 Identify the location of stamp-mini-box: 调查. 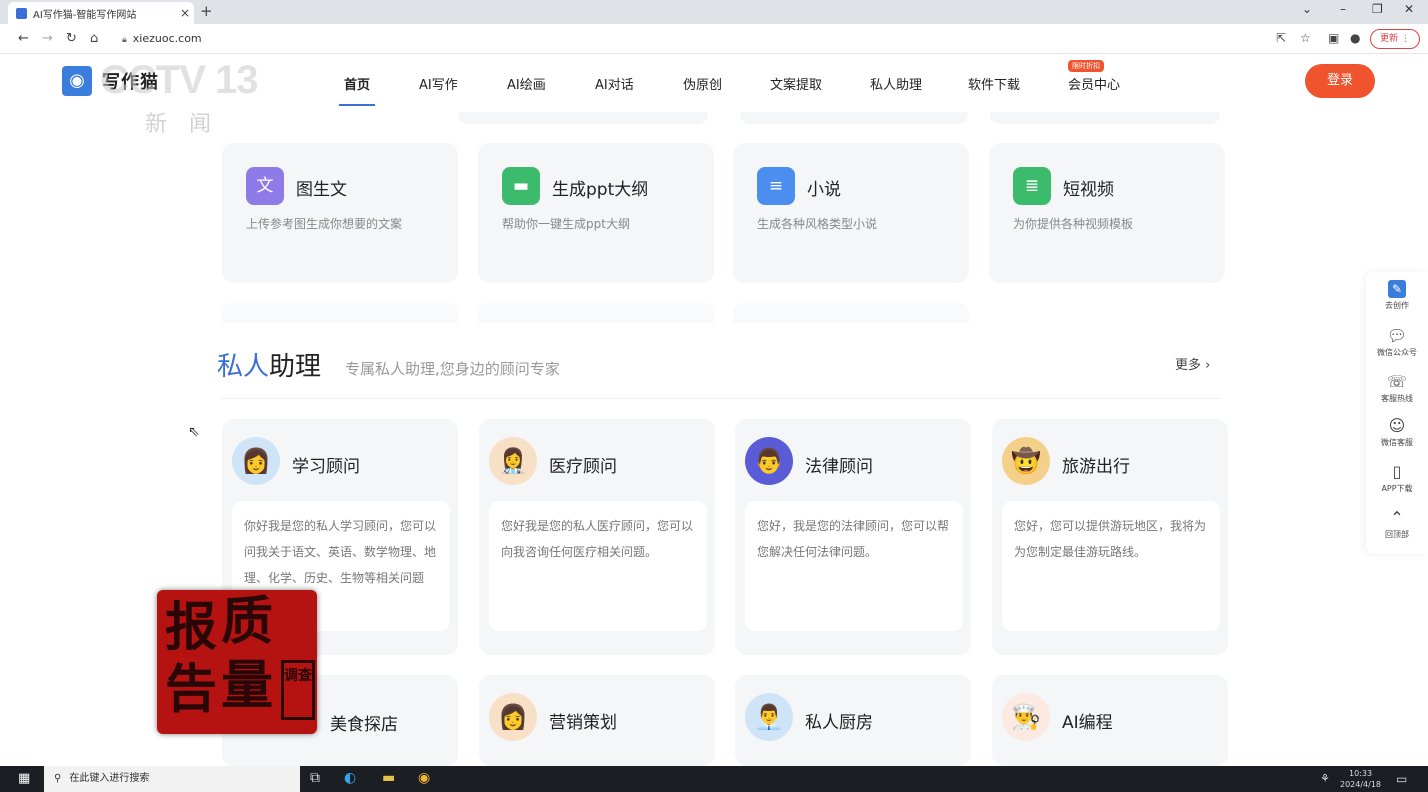
(298, 690).